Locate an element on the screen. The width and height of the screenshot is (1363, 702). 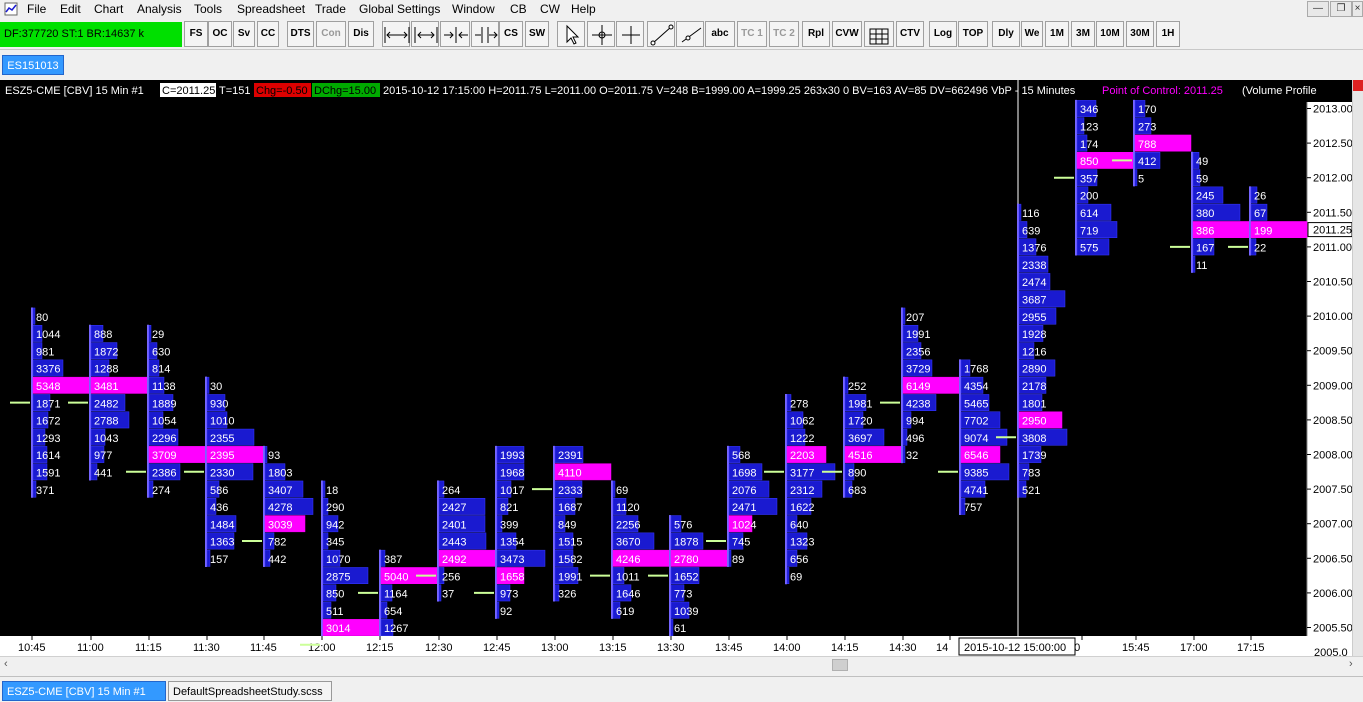
volume-label: 1363 is located at coordinates (222, 543).